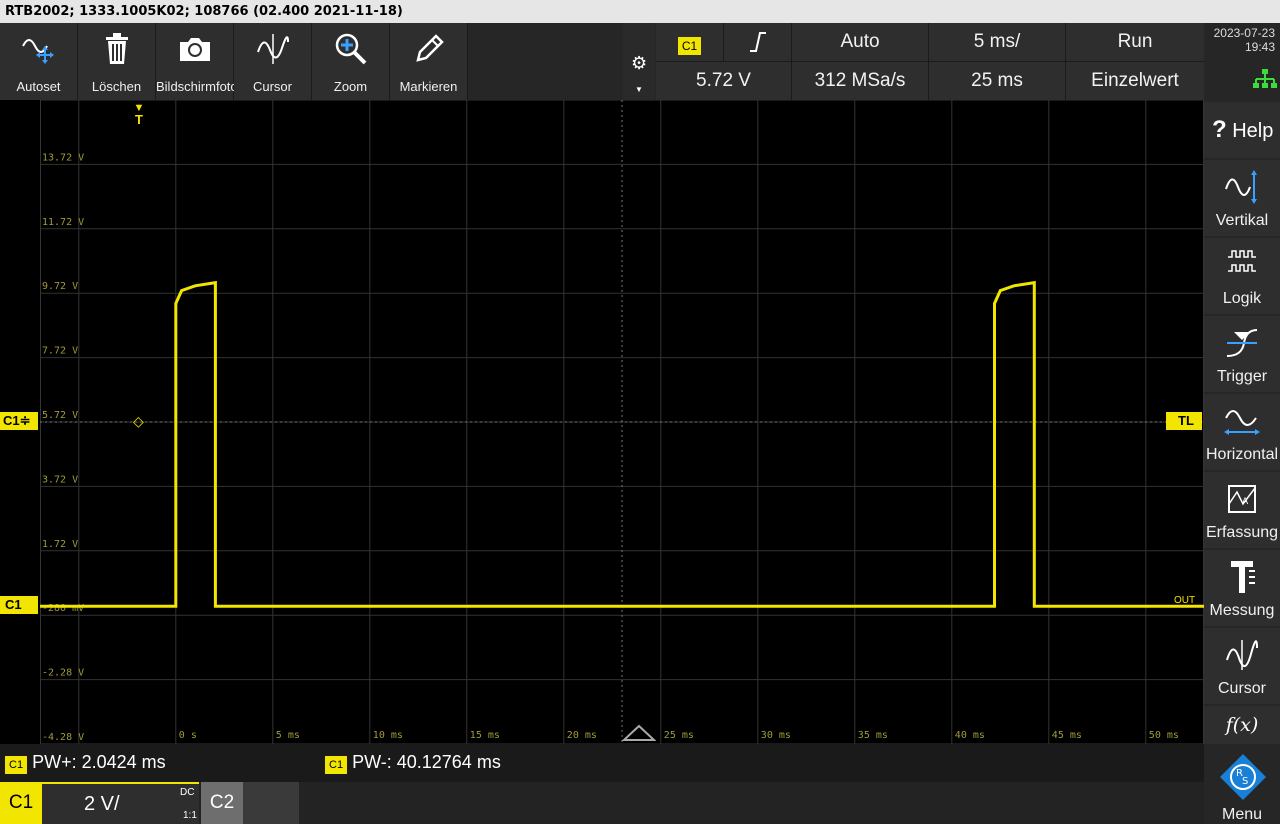  I want to click on horizontal-icon, so click(1242, 421).